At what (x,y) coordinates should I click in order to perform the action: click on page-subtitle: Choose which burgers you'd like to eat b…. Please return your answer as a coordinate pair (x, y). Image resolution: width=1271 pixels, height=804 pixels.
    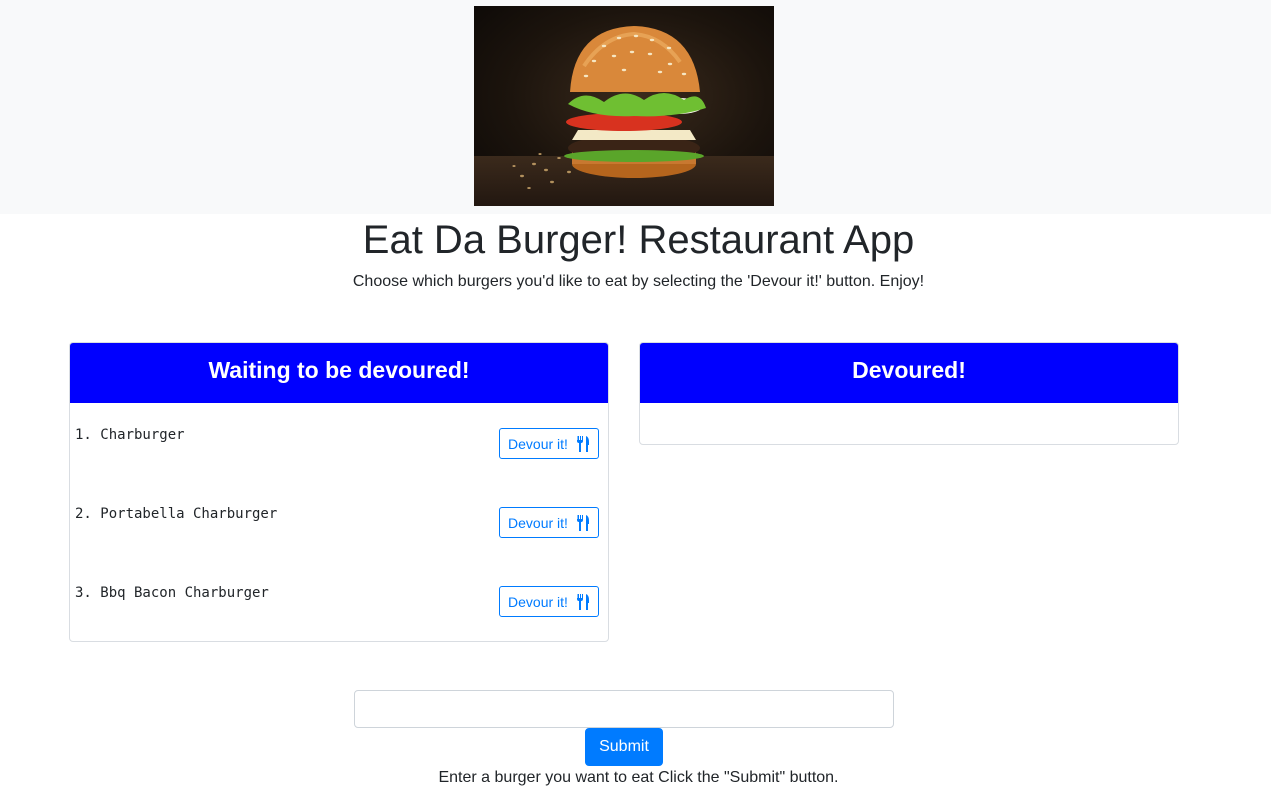
    Looking at the image, I should click on (638, 281).